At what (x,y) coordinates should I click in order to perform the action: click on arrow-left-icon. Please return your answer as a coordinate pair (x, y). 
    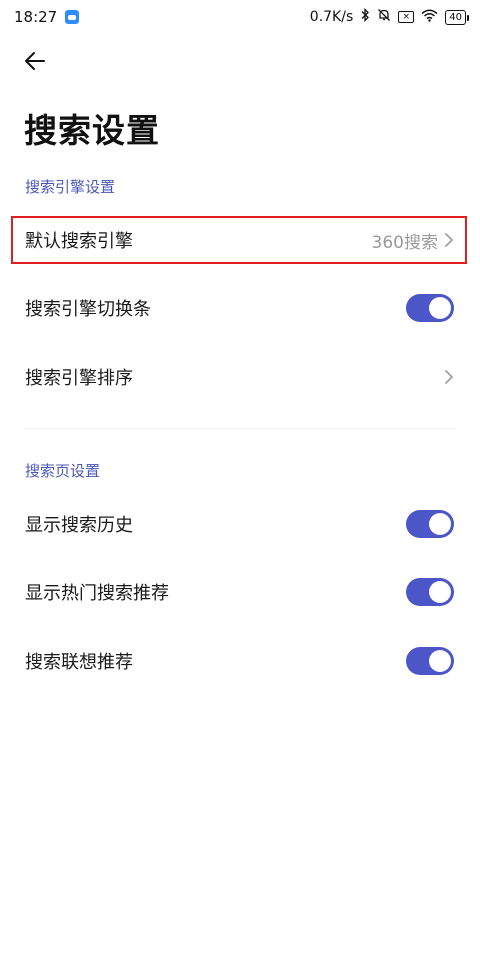
    Looking at the image, I should click on (35, 61).